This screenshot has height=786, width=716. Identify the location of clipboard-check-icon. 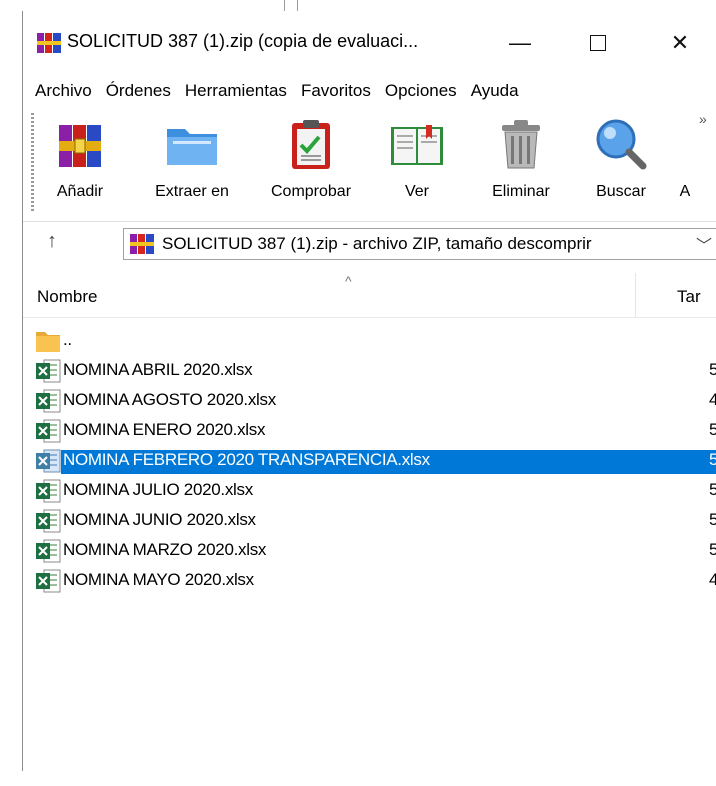
(311, 144).